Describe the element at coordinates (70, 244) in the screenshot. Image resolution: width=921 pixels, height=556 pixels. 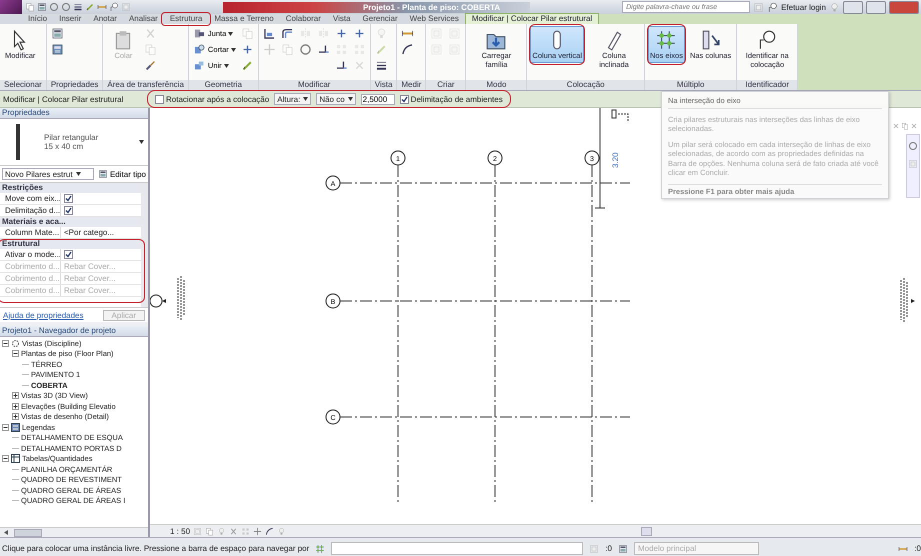
I see `group-header: Estrutural` at that location.